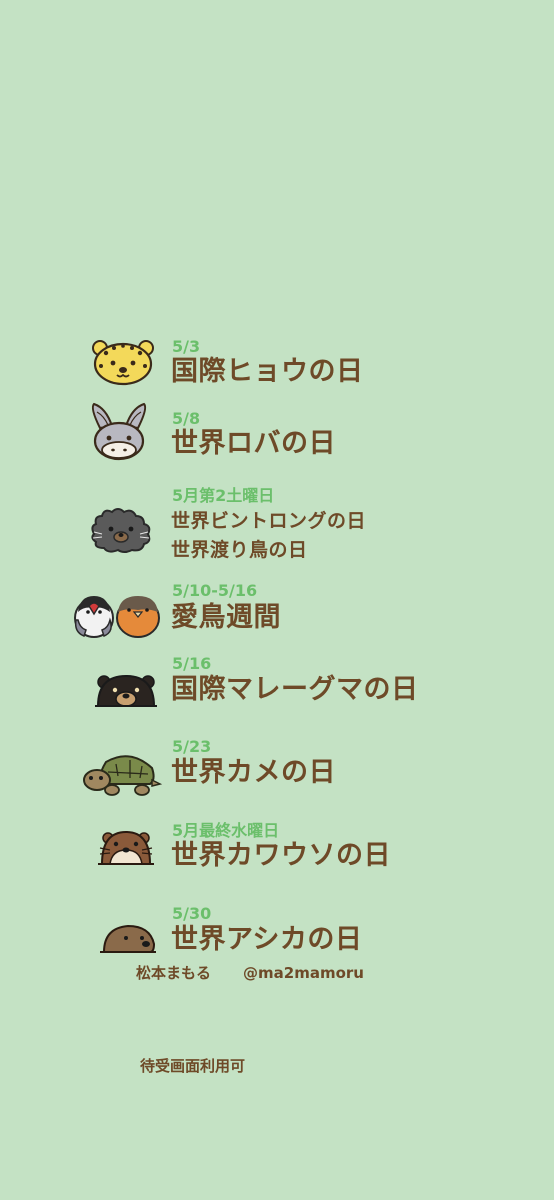 This screenshot has width=554, height=1200. I want to click on event-title: 国際マレーグマの日, so click(295, 689).